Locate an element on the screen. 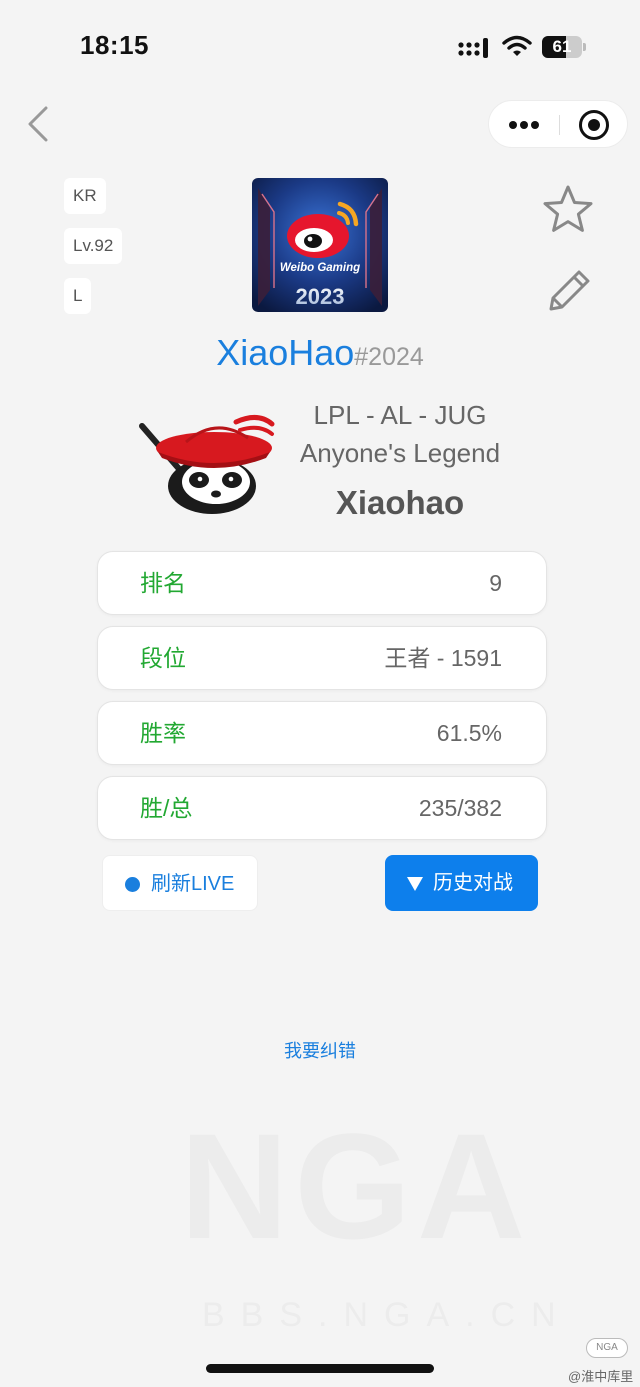 This screenshot has width=640, height=1387. close-target-icon is located at coordinates (594, 125).